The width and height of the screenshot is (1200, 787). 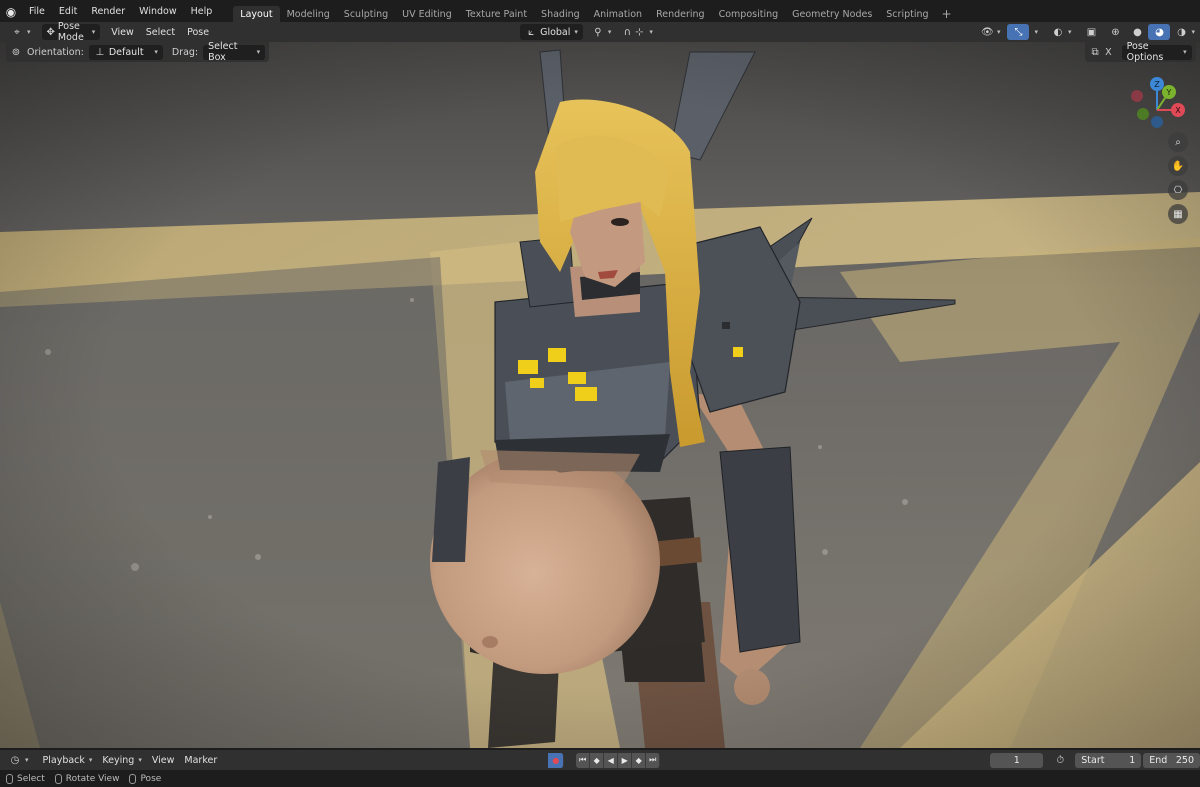 I want to click on magnifier-icon: ⌕, so click(x=1178, y=142).